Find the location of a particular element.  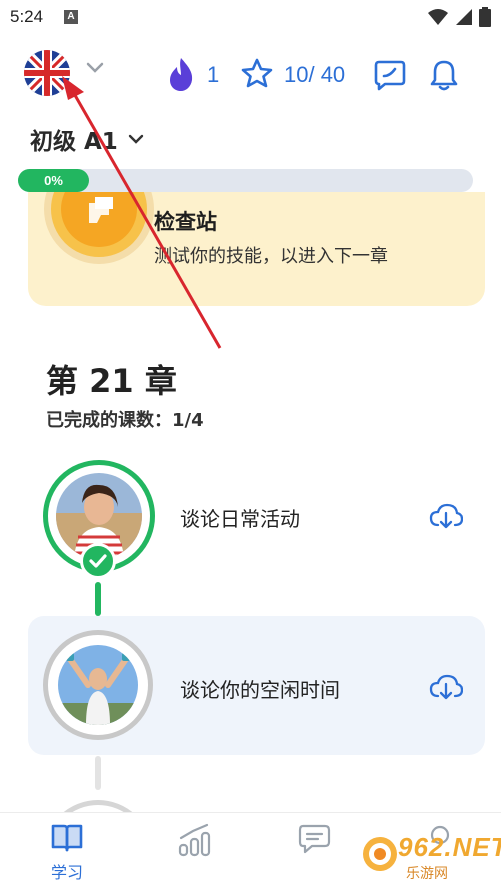

chapter-progress: 已完成的课数：1/4 is located at coordinates (125, 420).